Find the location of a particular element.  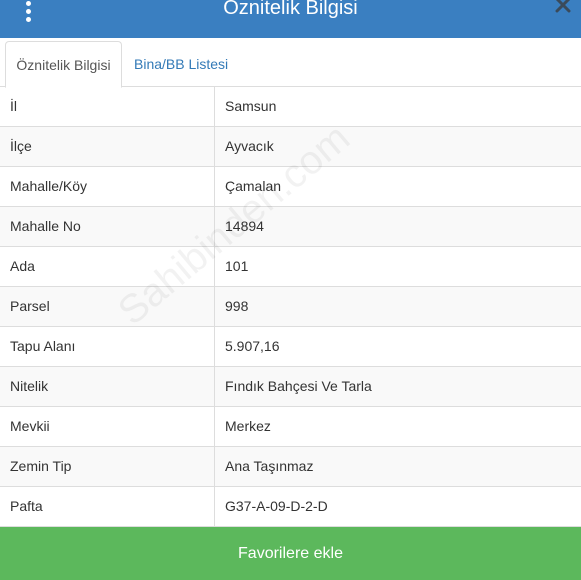

row-value: Ana Taşınmaz is located at coordinates (269, 466).